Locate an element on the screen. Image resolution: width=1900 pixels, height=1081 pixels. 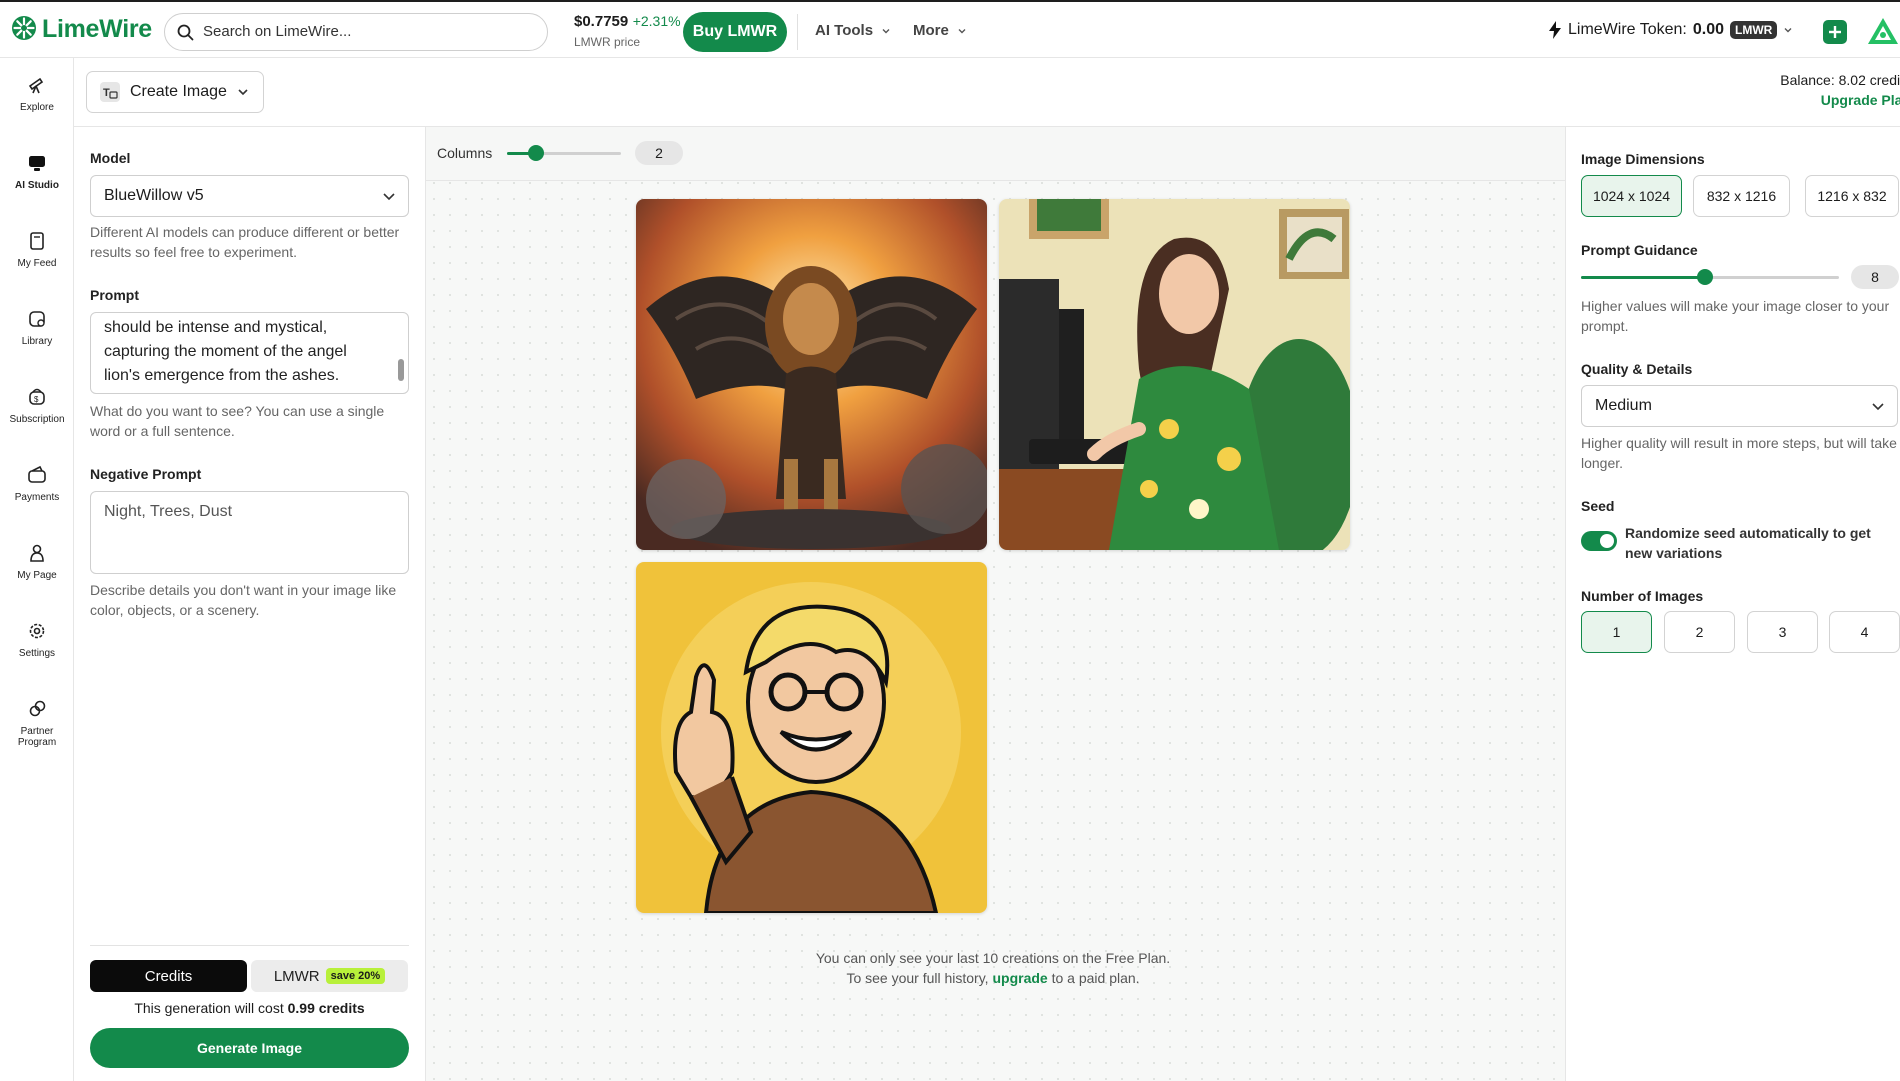
number-option: 4 is located at coordinates (1864, 632).